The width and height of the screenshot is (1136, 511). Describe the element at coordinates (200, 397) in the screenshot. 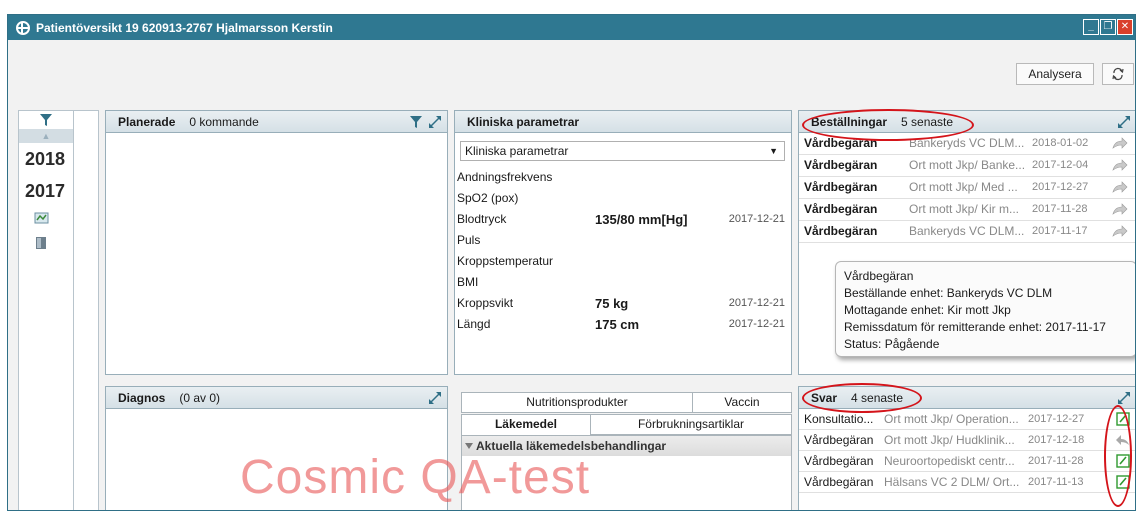

I see `diagnos-count: (0 av 0)` at that location.